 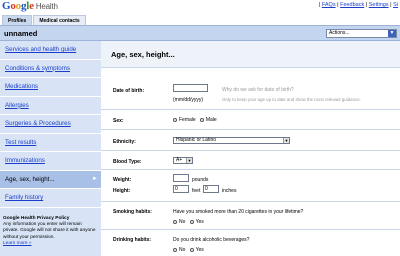 I want to click on ethnicity-label: Ethnicity:, so click(x=124, y=142).